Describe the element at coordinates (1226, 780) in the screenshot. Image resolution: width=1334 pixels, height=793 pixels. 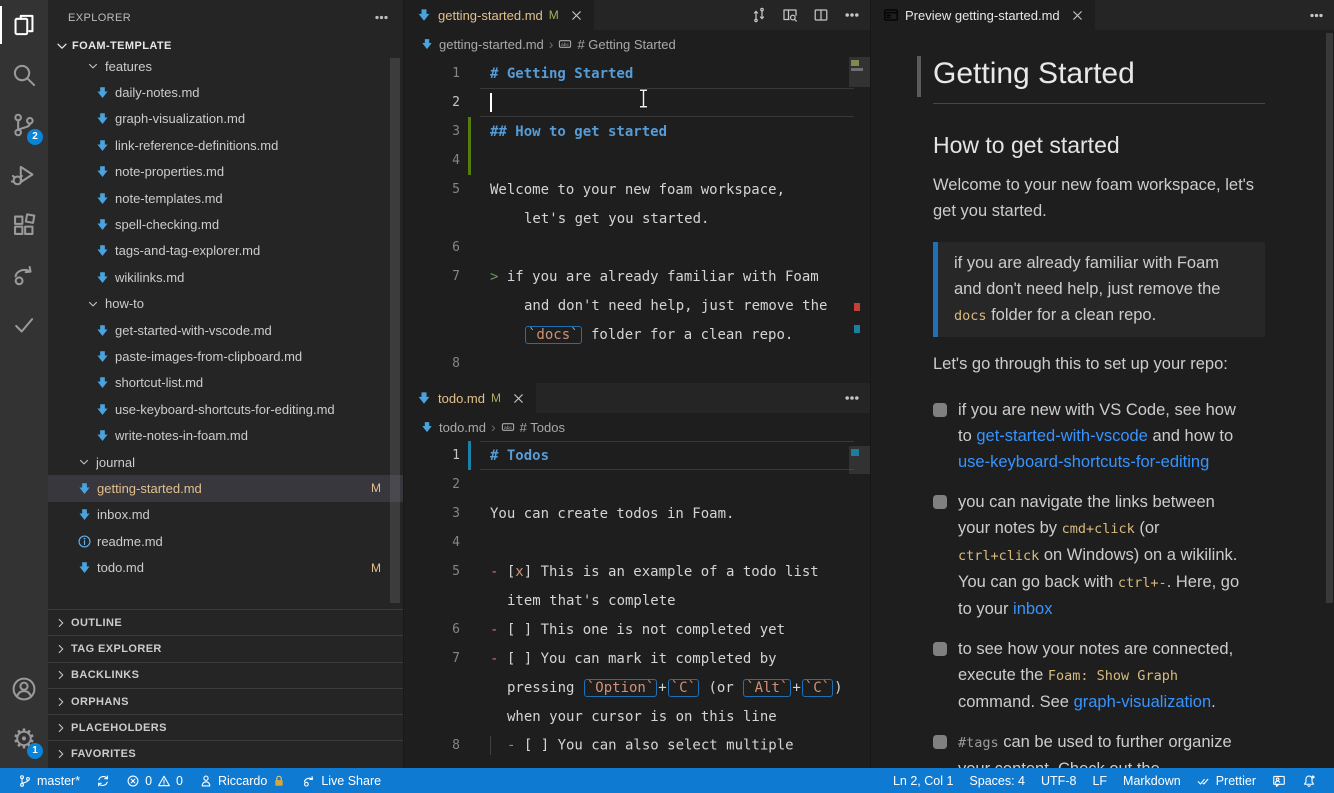
I see `status-prettier: Prettier` at that location.